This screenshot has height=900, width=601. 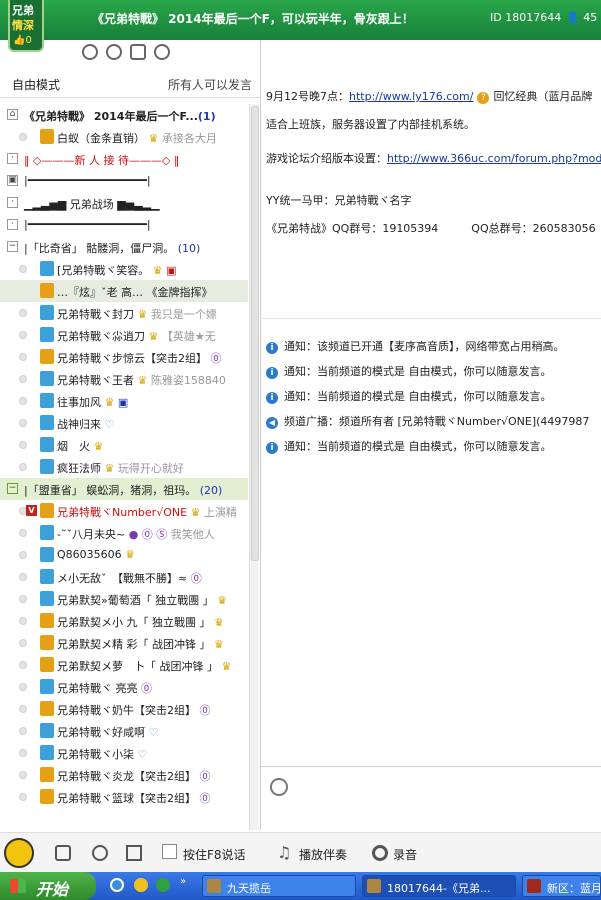 What do you see at coordinates (100, 853) in the screenshot?
I see `microphone-icon` at bounding box center [100, 853].